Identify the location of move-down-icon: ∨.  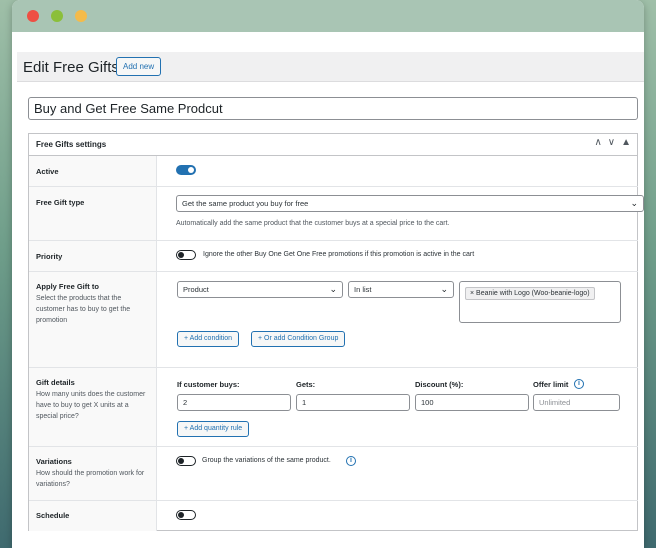
(611, 142).